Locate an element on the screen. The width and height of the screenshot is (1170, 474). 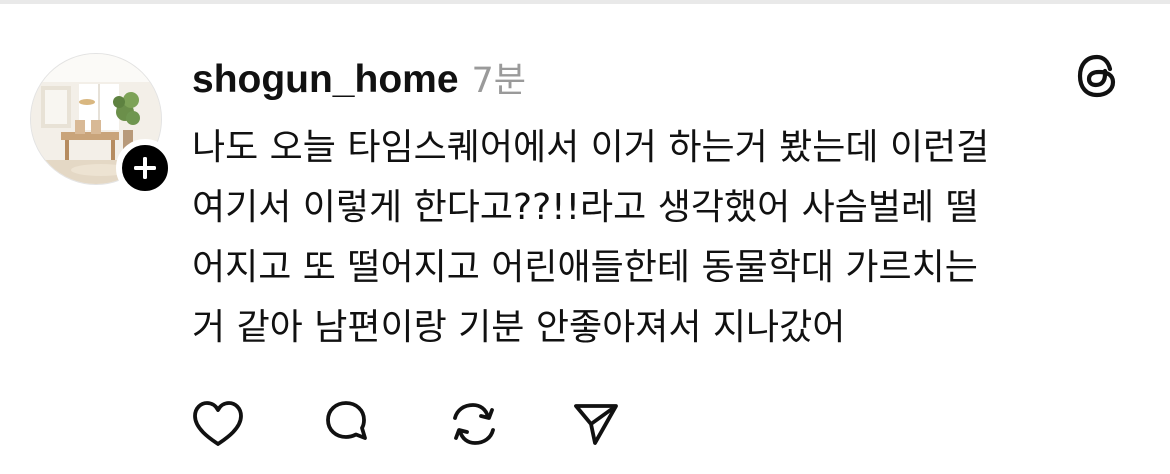
share-button is located at coordinates (596, 424).